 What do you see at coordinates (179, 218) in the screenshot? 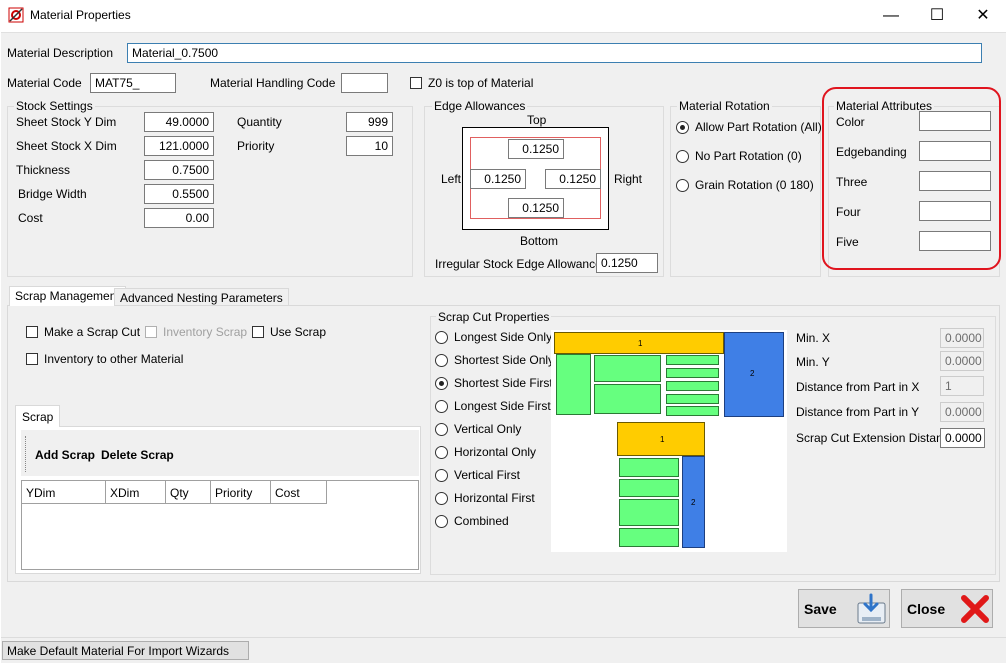
I see `cost-input: 0.00` at bounding box center [179, 218].